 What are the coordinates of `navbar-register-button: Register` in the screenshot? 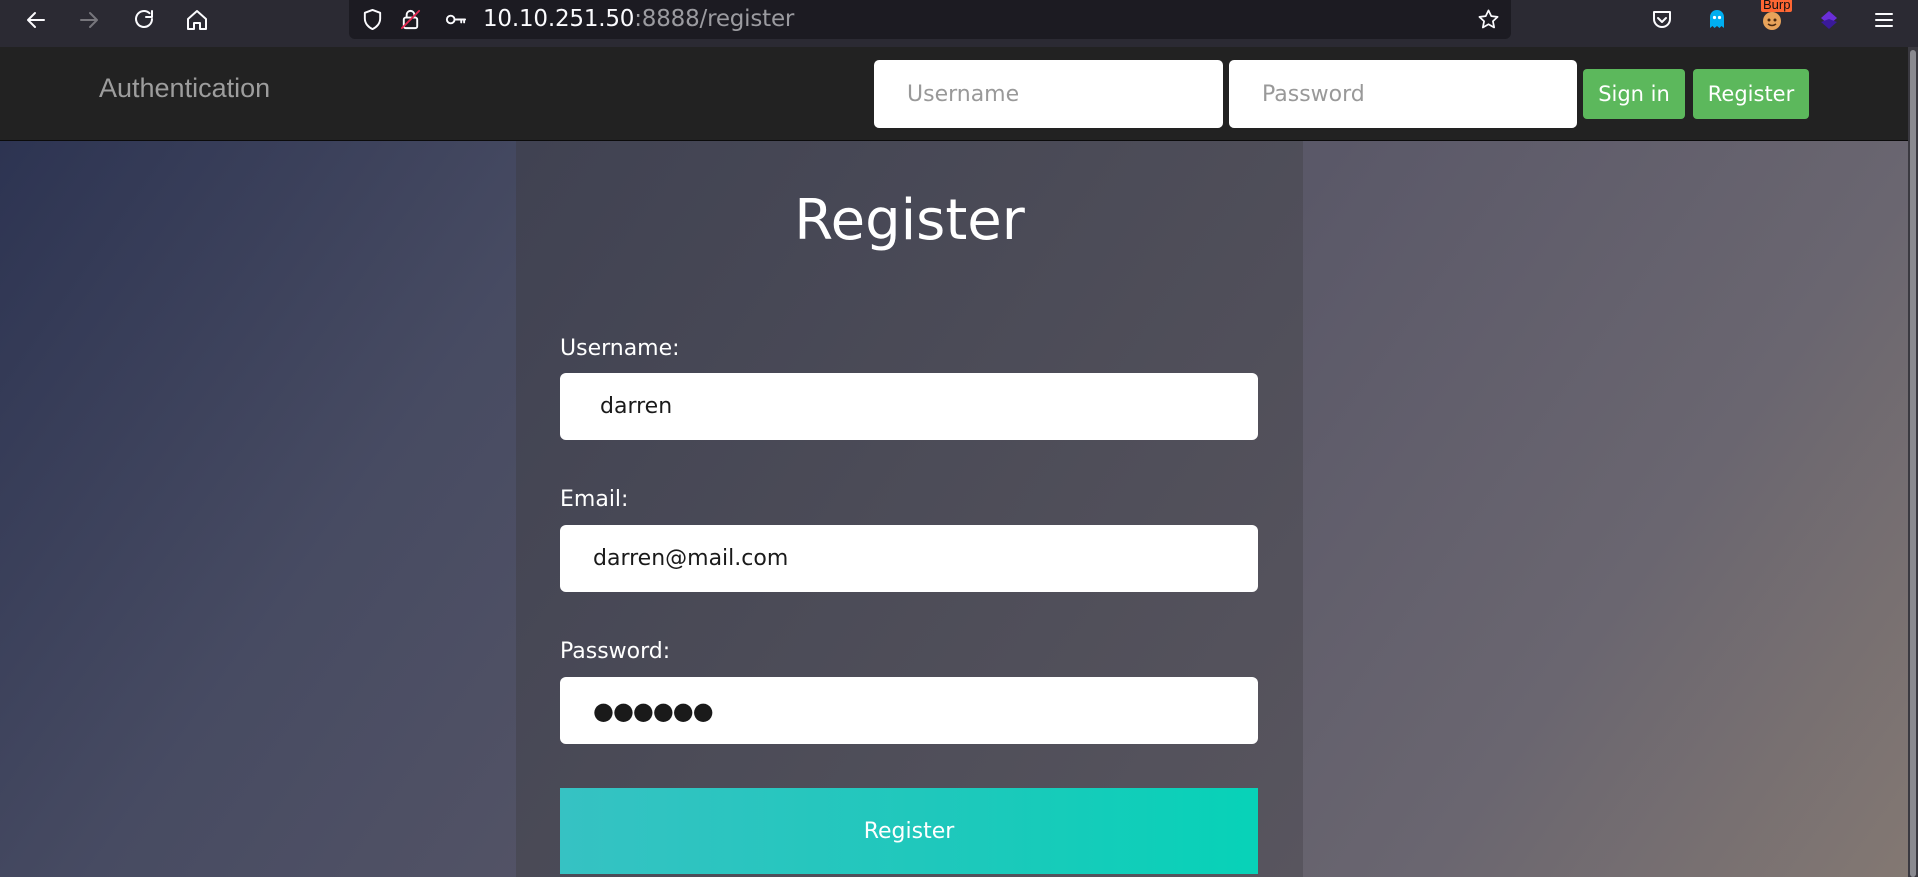 It's located at (1751, 94).